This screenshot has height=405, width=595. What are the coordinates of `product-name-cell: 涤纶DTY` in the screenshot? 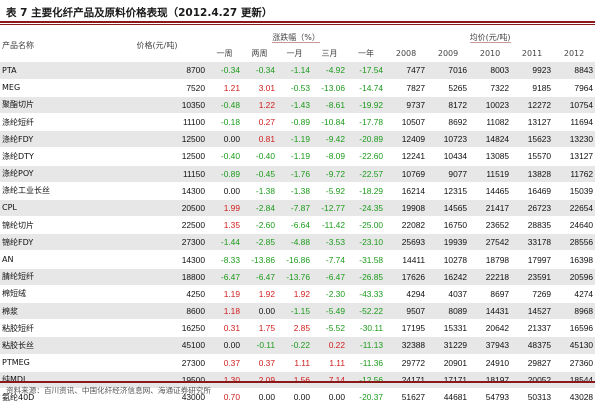 It's located at (53, 156).